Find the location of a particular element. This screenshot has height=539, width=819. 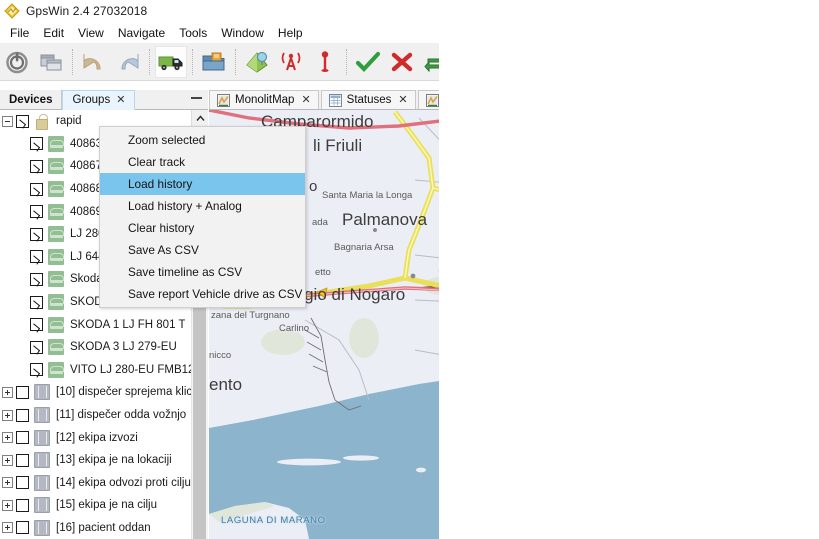

minimize-icon is located at coordinates (196, 98).